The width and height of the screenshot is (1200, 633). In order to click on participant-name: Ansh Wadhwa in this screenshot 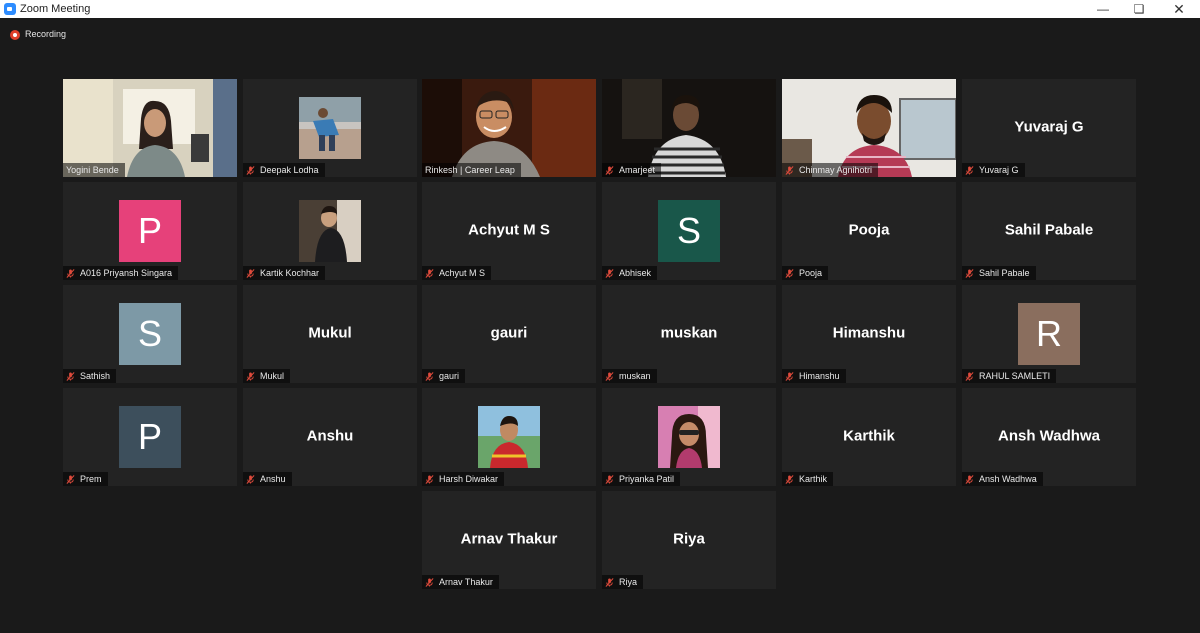, I will do `click(1008, 479)`.